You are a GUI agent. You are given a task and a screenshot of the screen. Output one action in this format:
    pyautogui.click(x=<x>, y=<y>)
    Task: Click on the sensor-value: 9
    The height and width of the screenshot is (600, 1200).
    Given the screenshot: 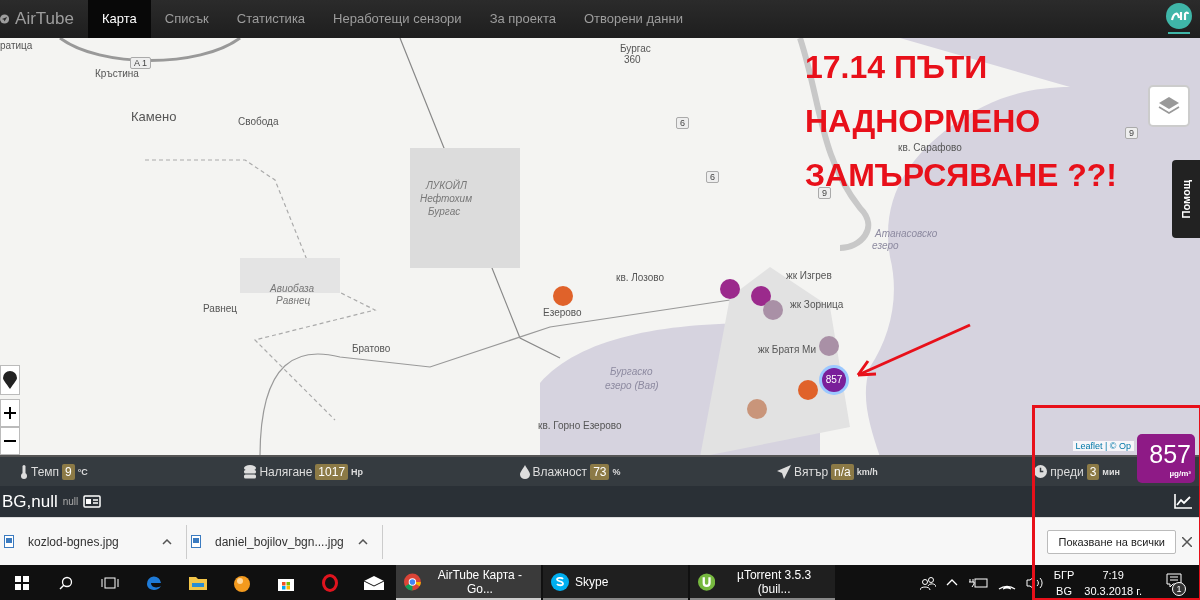 What is the action you would take?
    pyautogui.click(x=68, y=471)
    